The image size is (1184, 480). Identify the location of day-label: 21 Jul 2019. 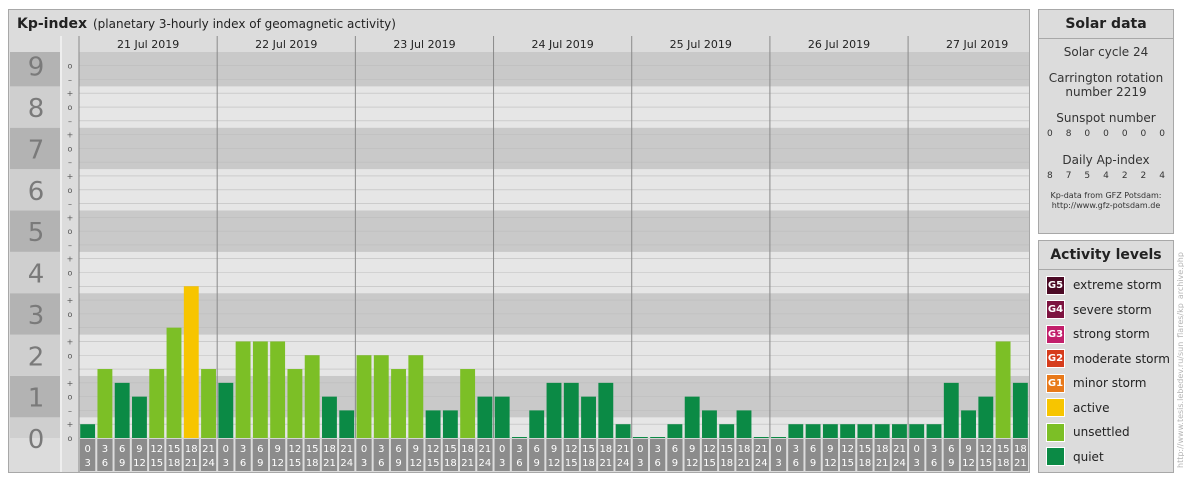
(148, 44).